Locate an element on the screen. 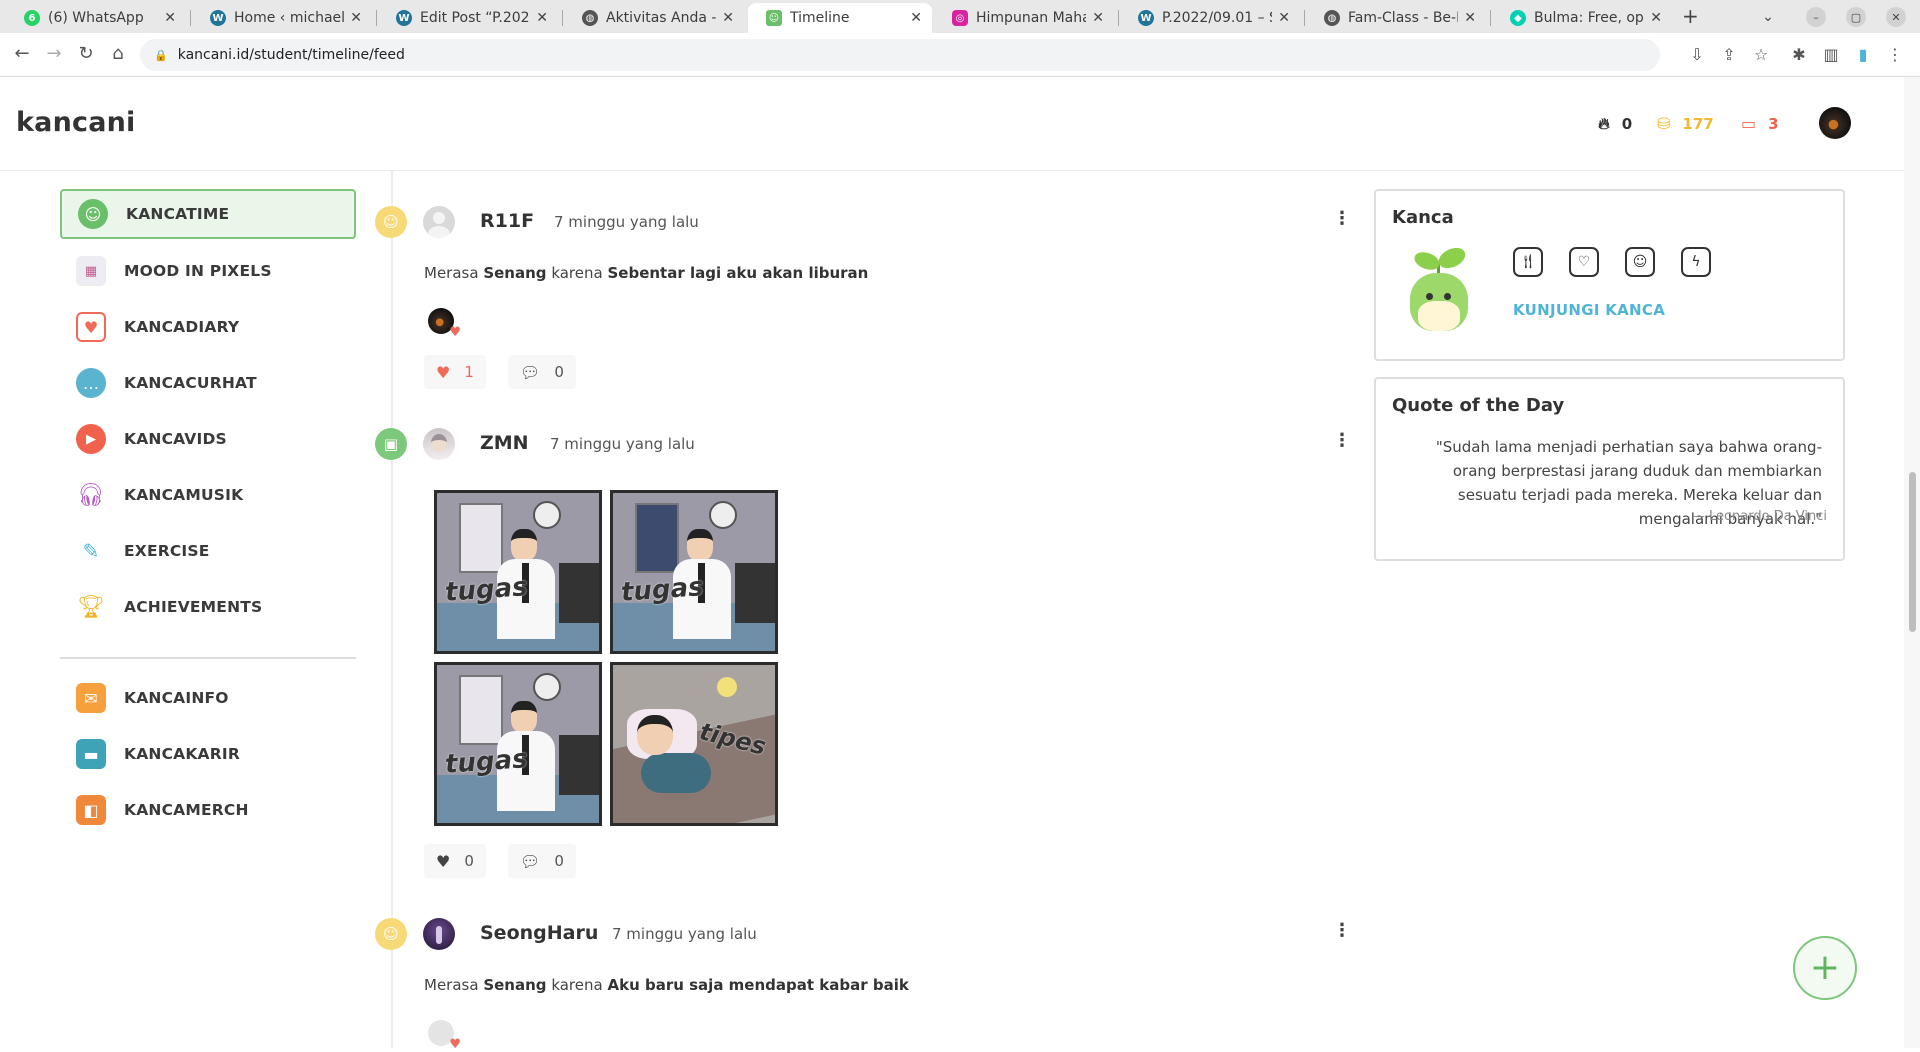 This screenshot has width=1920, height=1052. headphones-icon: 🎧︎ is located at coordinates (91, 495).